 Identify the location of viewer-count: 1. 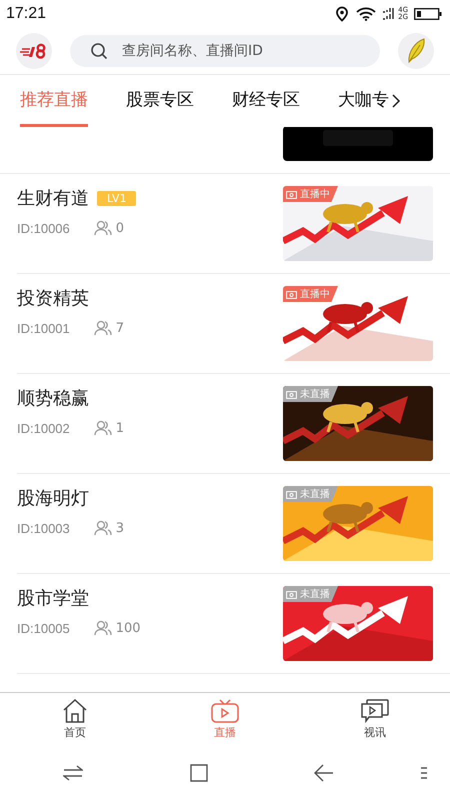
(120, 428).